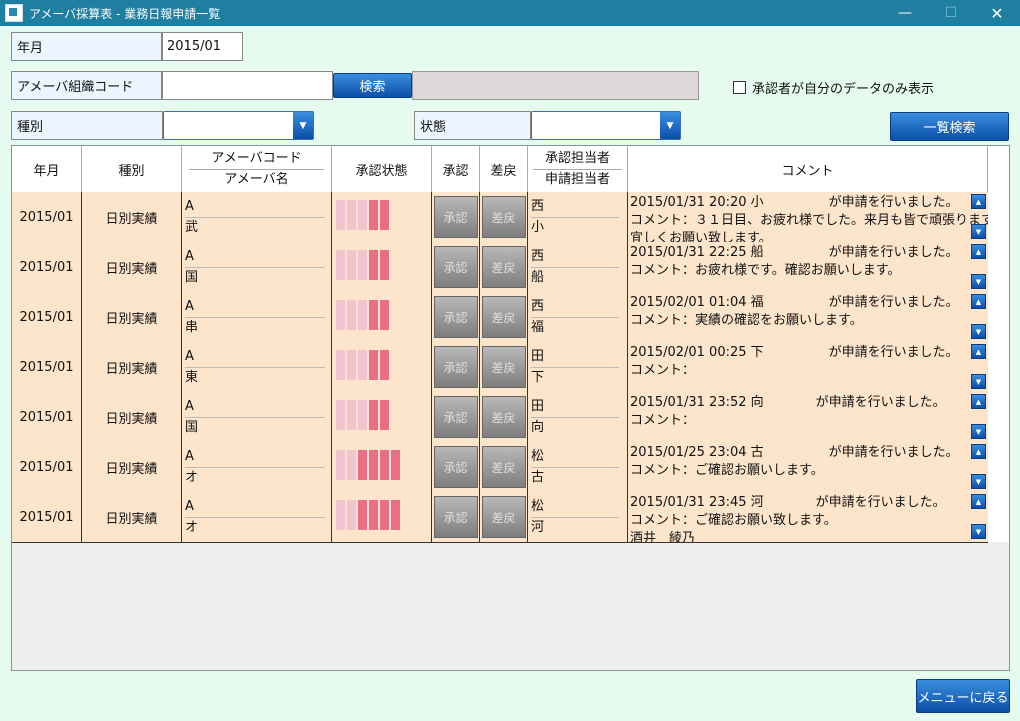  Describe the element at coordinates (538, 477) in the screenshot. I see `cell-applicant: 古` at that location.